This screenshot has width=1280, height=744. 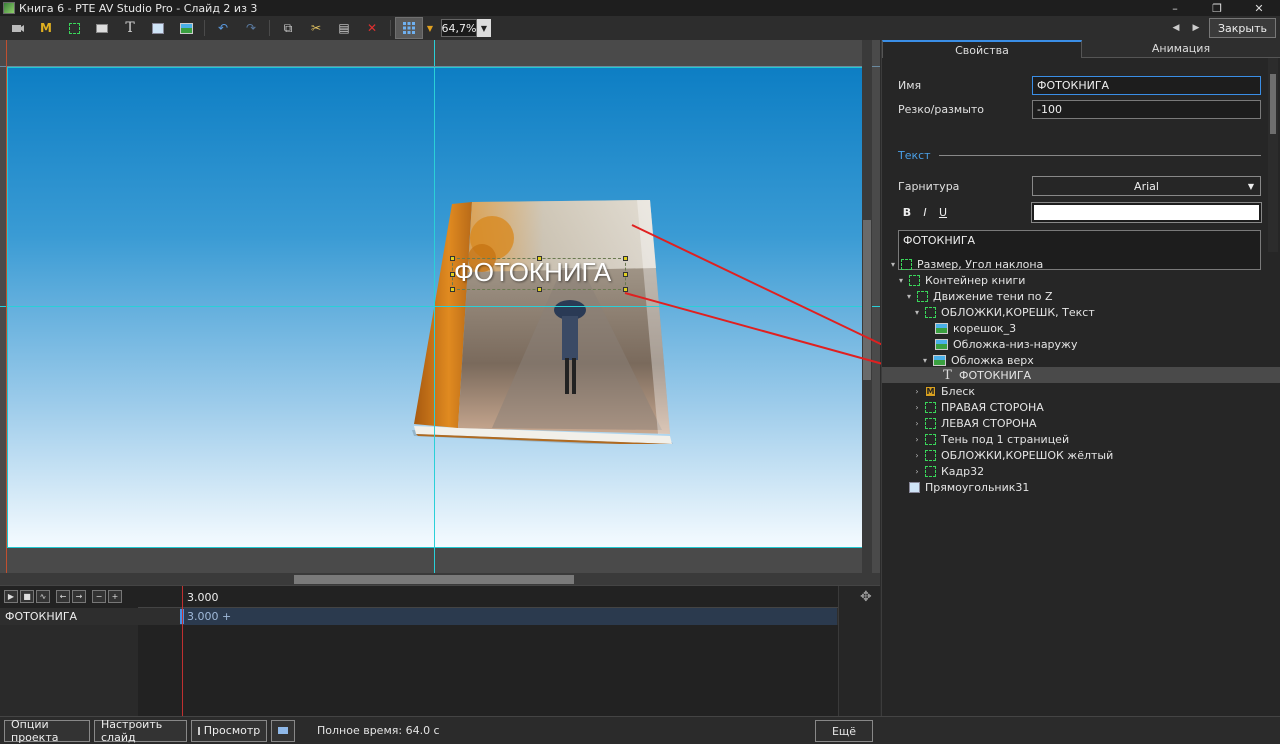 I want to click on italic-button: I, so click(x=925, y=212).